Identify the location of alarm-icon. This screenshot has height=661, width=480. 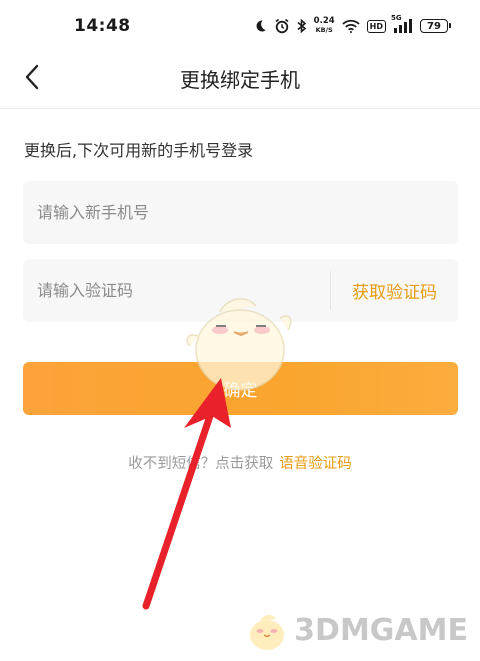
(282, 26).